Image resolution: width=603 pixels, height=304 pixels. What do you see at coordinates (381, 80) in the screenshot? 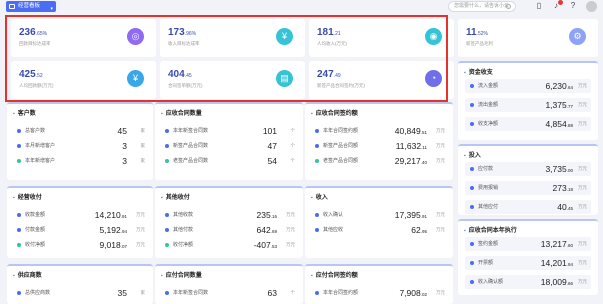
I see `kpi-card: 247.49 新签产品合同签约(万元) ◔` at bounding box center [381, 80].